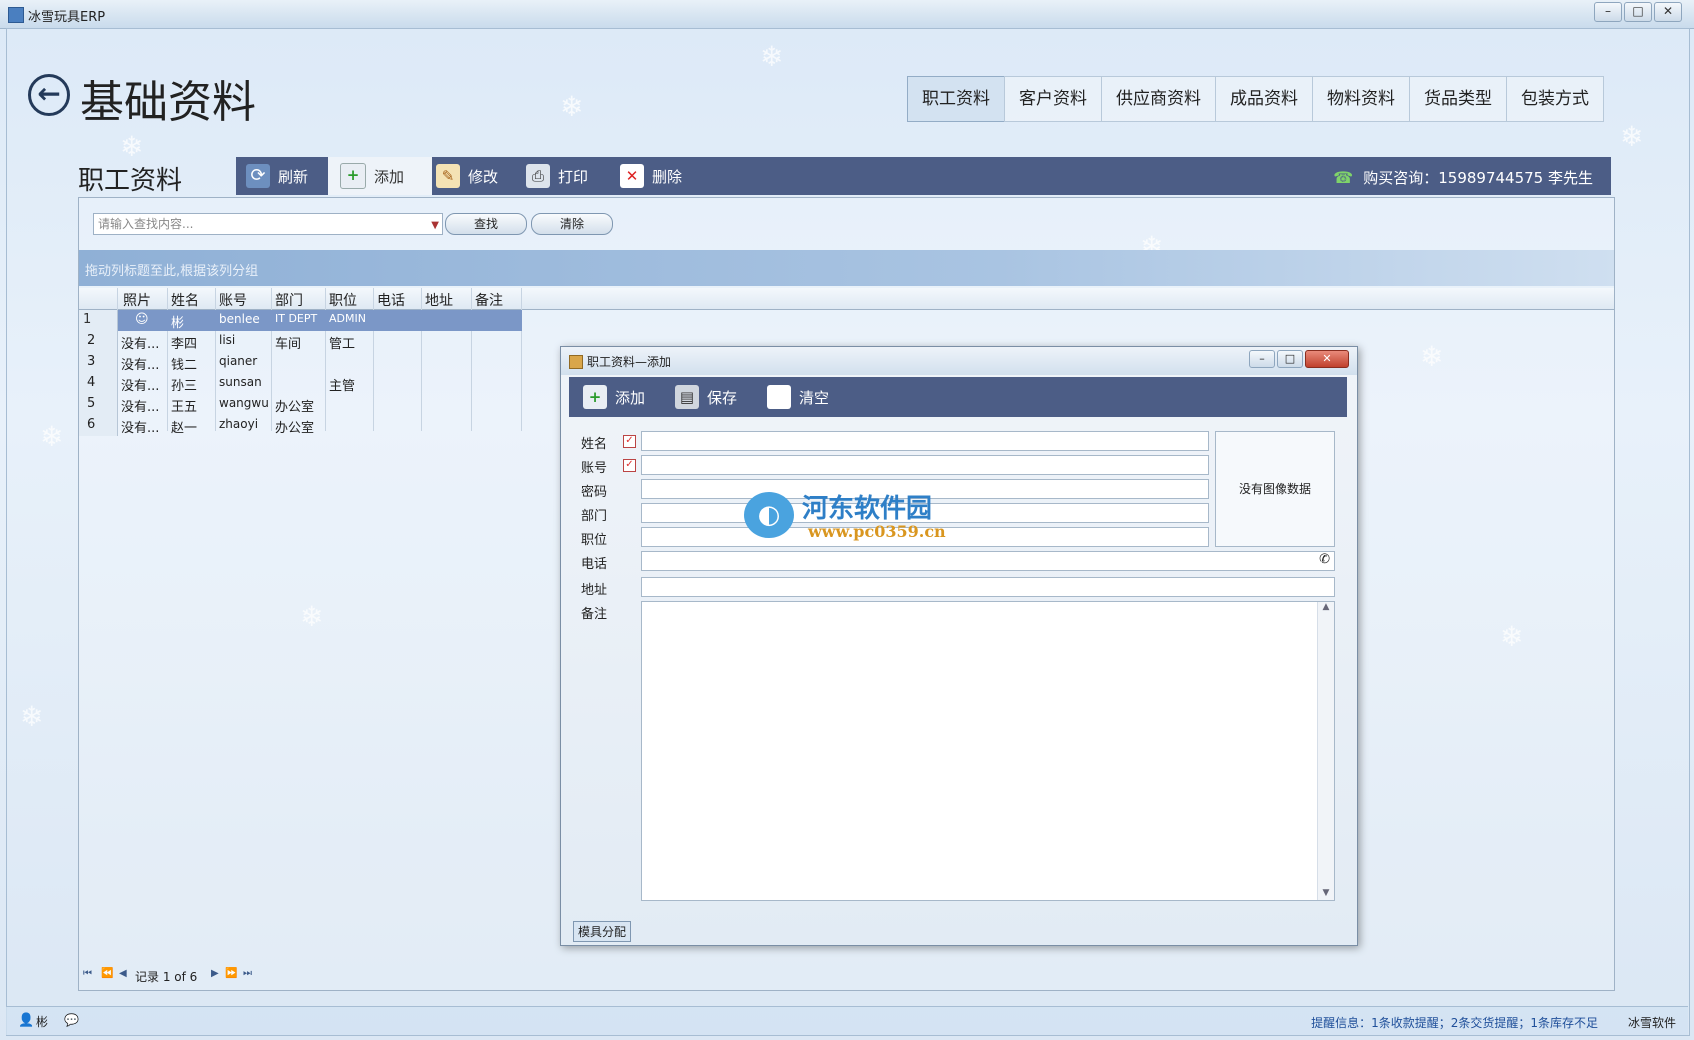 This screenshot has height=1040, width=1694. What do you see at coordinates (343, 300) in the screenshot?
I see `col-position: 职位` at bounding box center [343, 300].